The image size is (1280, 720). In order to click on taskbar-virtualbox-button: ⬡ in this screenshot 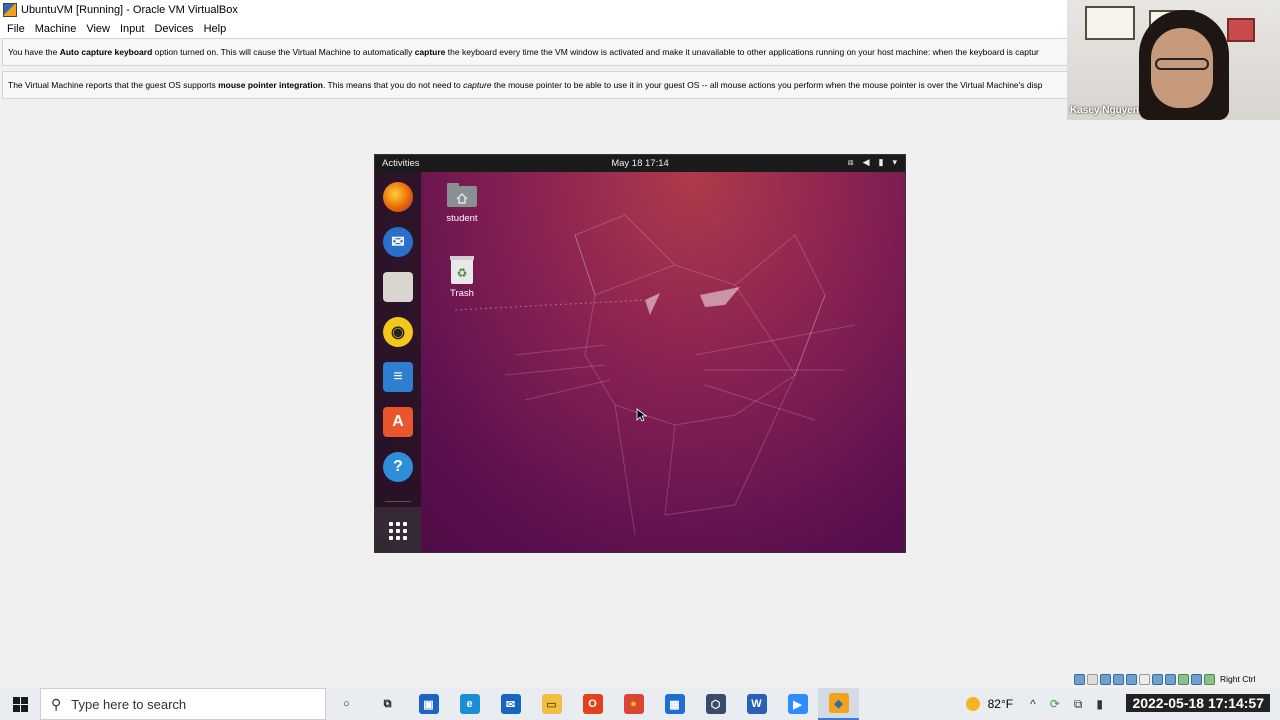, I will do `click(715, 704)`.